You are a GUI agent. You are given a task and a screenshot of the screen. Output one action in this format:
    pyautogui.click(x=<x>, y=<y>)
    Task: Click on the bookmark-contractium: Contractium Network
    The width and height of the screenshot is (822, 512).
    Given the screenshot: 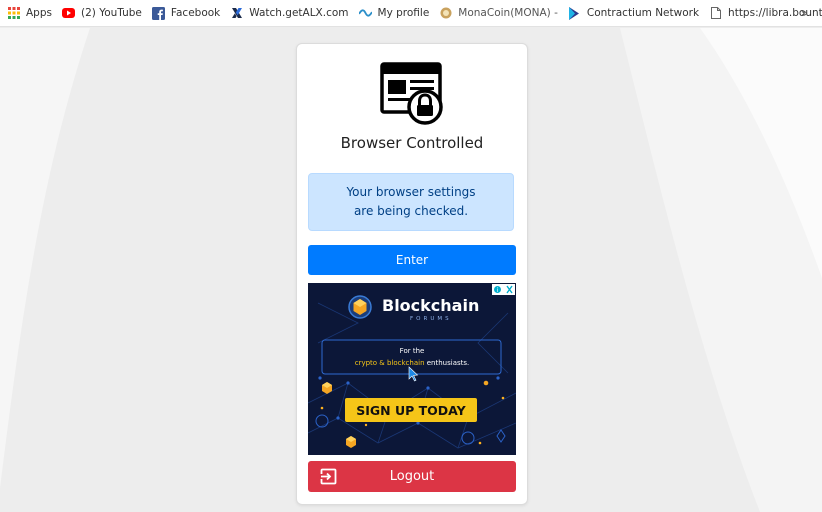 What is the action you would take?
    pyautogui.click(x=631, y=13)
    